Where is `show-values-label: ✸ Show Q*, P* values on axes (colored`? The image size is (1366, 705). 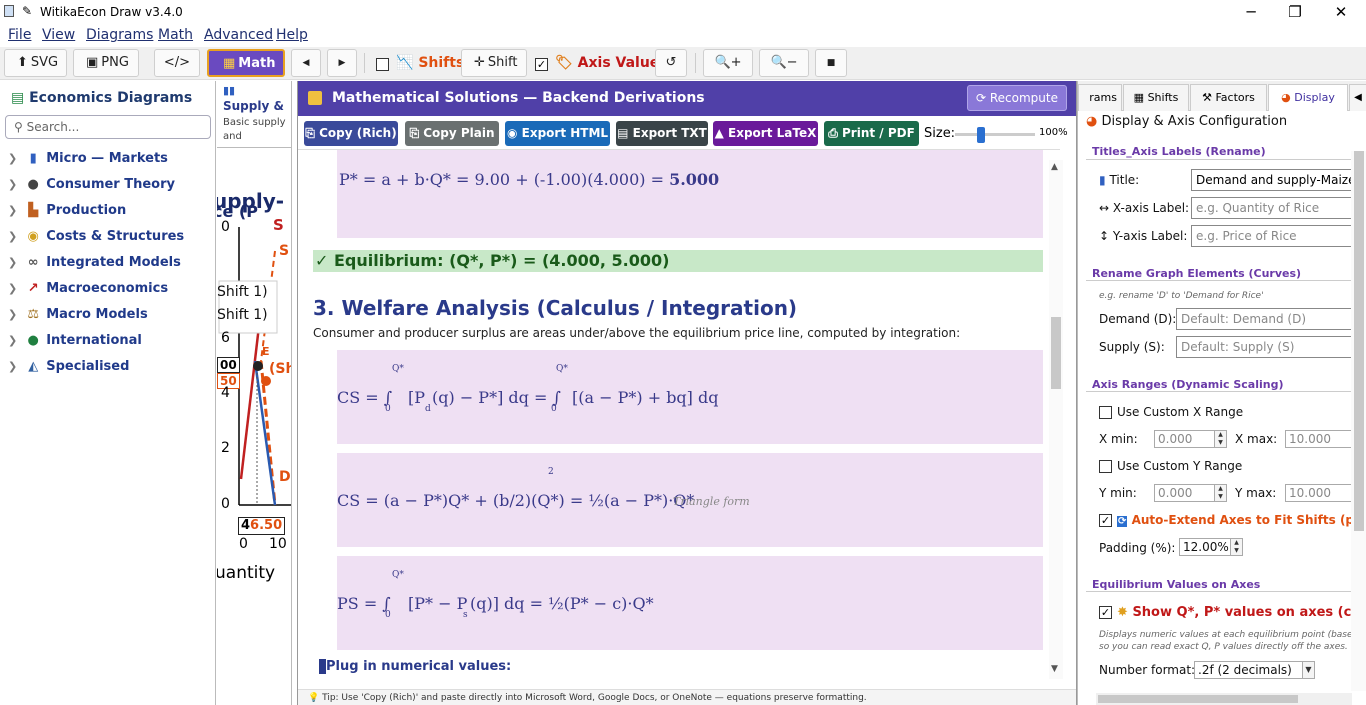
show-values-label: ✸ Show Q*, P* values on axes (colored is located at coordinates (1241, 612).